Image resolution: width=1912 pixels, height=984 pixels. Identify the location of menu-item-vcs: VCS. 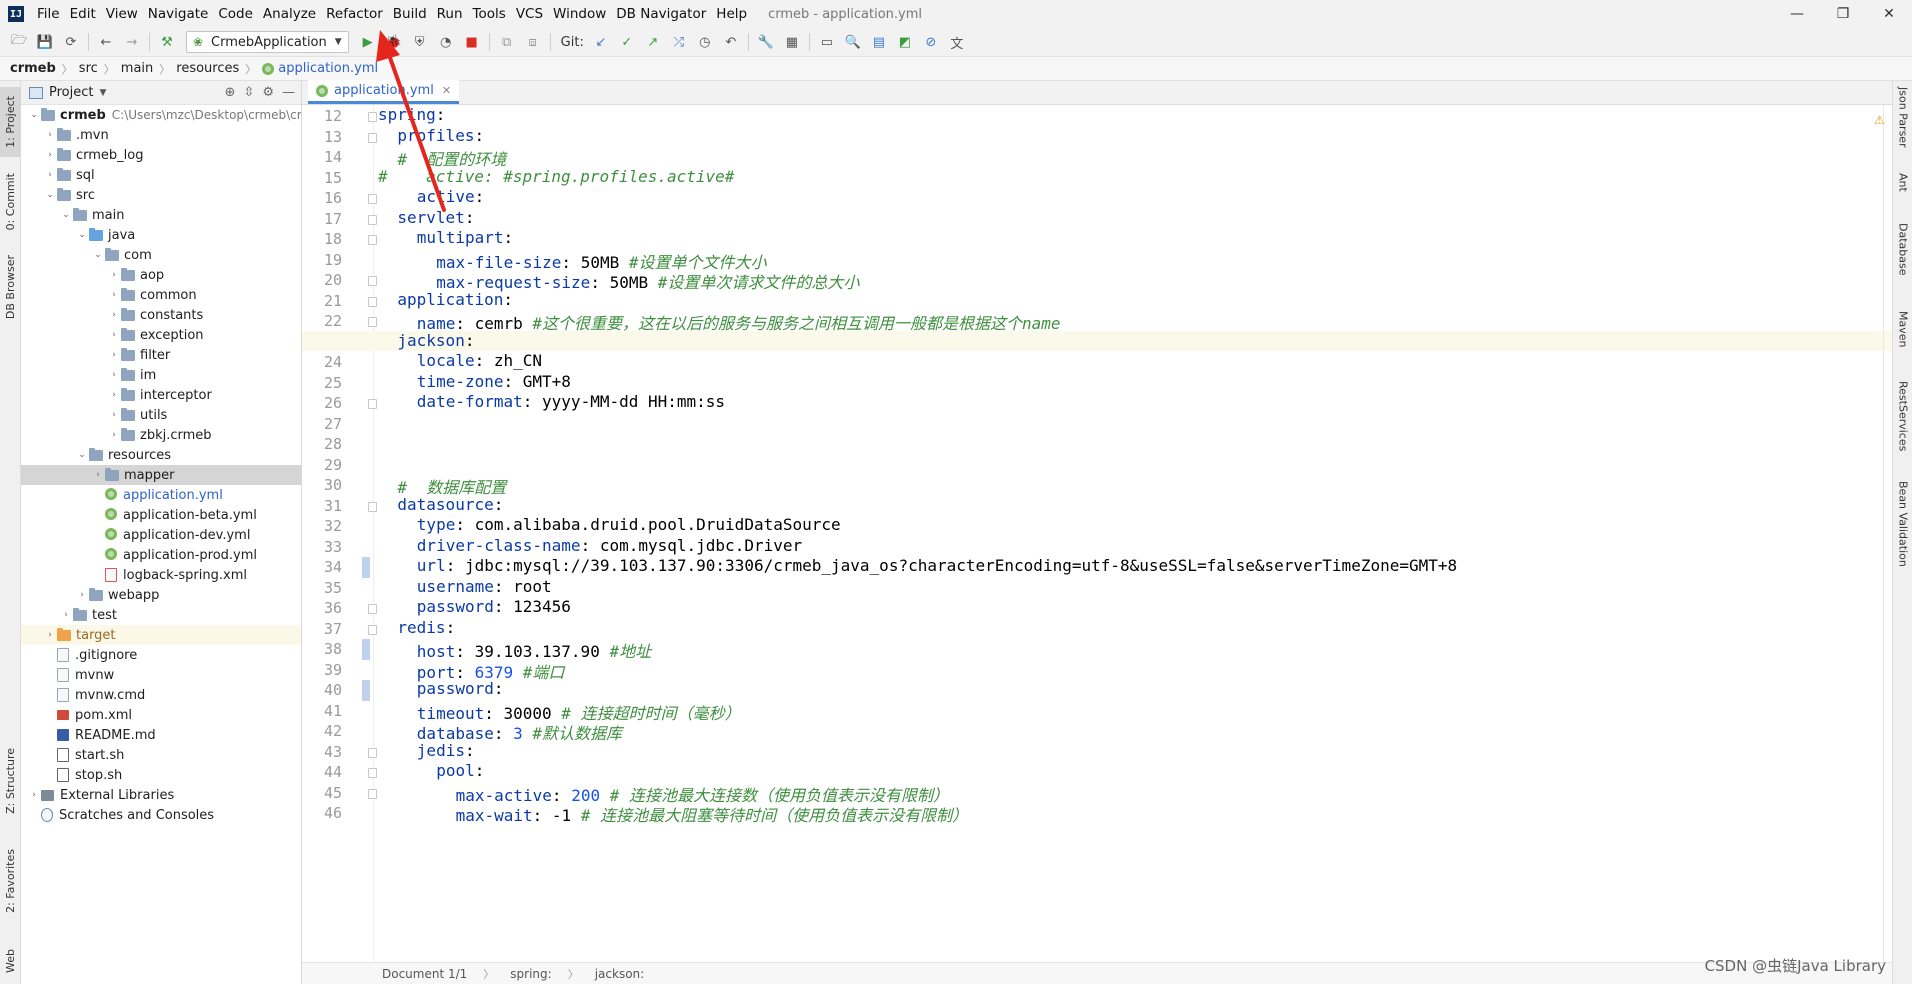
(529, 14).